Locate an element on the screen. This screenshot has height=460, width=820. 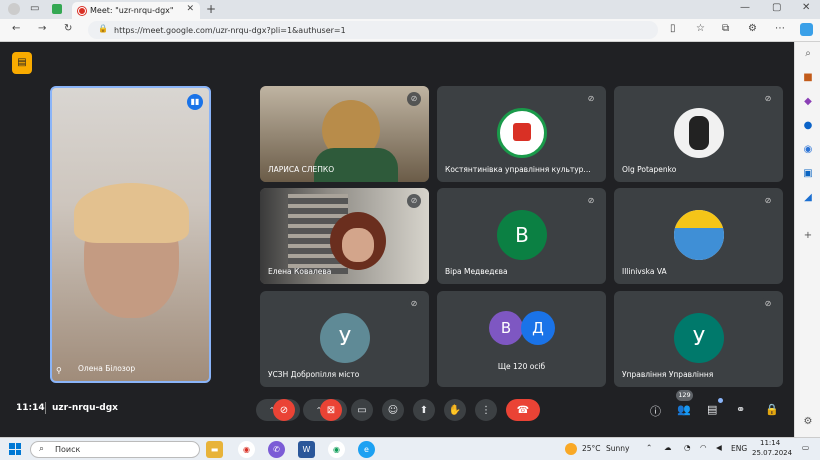
participant-tile: ⊘ Olg Potapenko is located at coordinates (698, 134).